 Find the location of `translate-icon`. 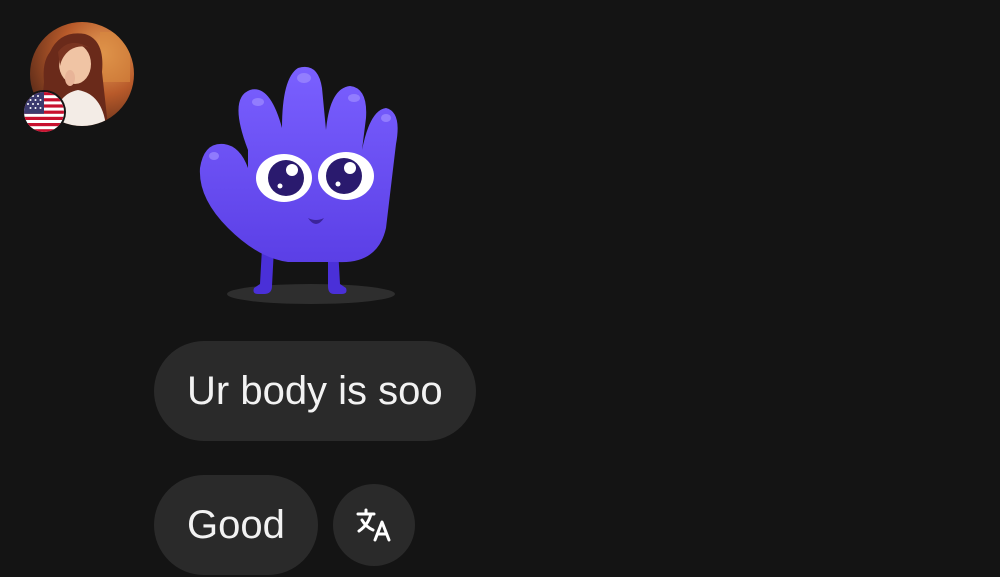

translate-icon is located at coordinates (373, 525).